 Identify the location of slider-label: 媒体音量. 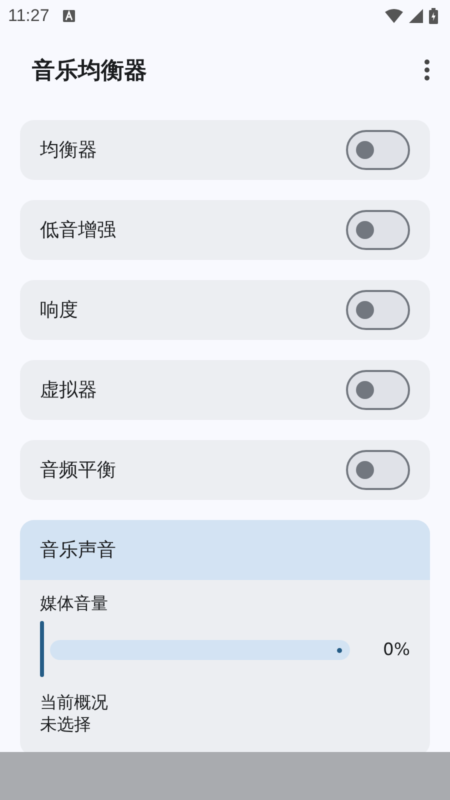
(74, 605).